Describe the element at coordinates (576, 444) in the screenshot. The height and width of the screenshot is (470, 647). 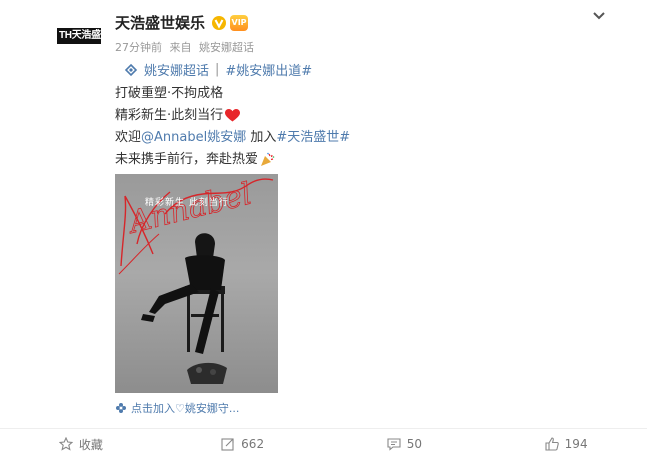
I see `like-count: 194` at that location.